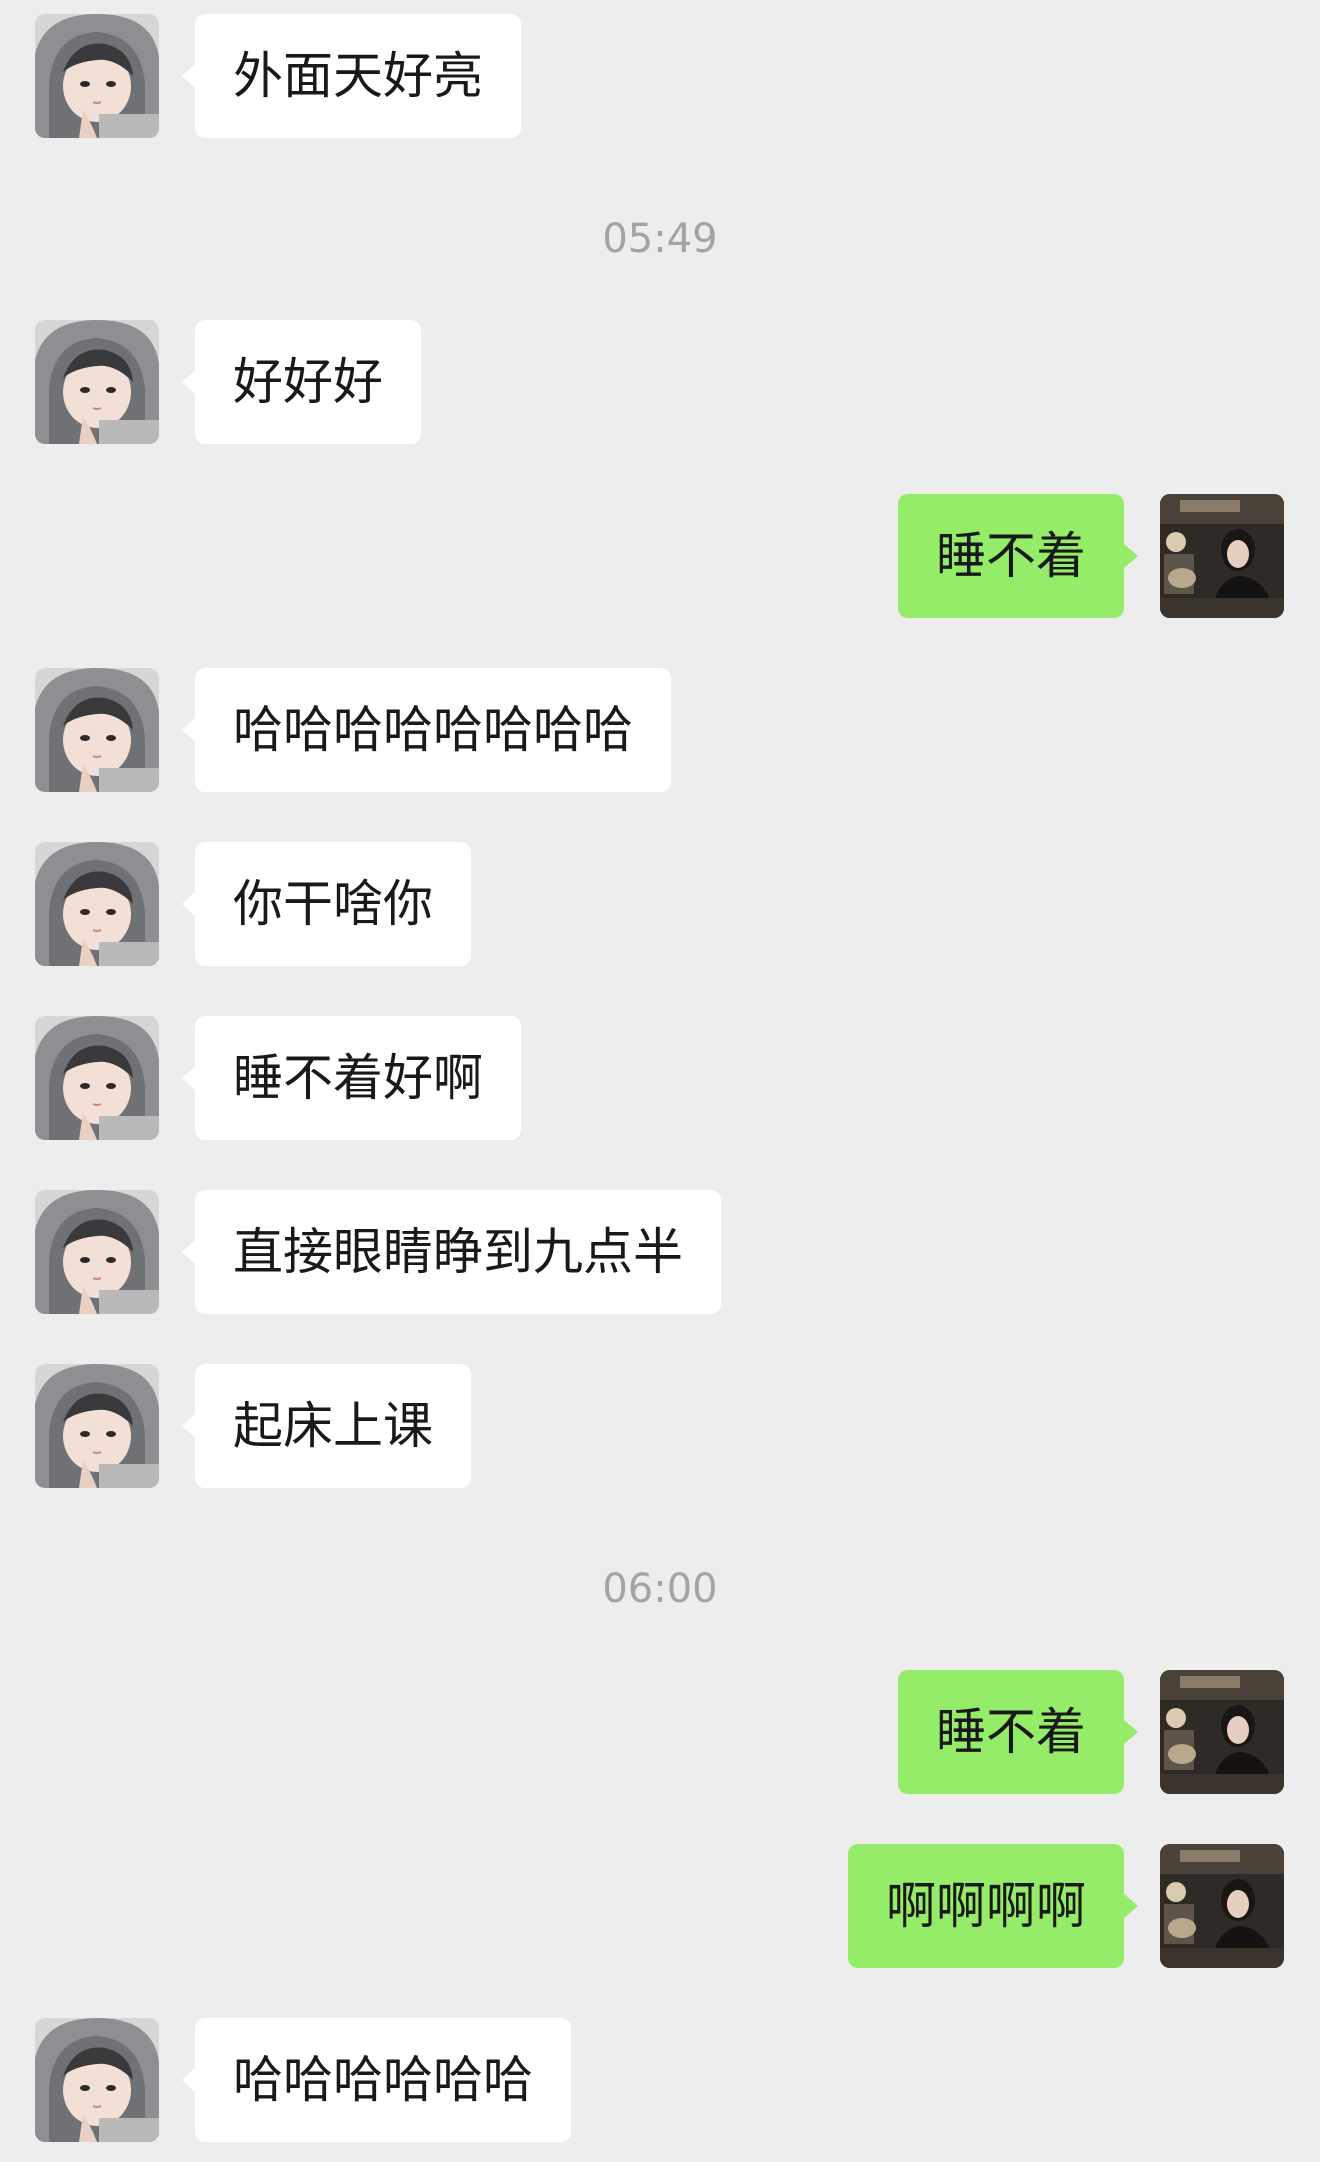 This screenshot has height=2162, width=1320. I want to click on message-bubble: 哈哈哈哈哈哈哈哈, so click(426, 730).